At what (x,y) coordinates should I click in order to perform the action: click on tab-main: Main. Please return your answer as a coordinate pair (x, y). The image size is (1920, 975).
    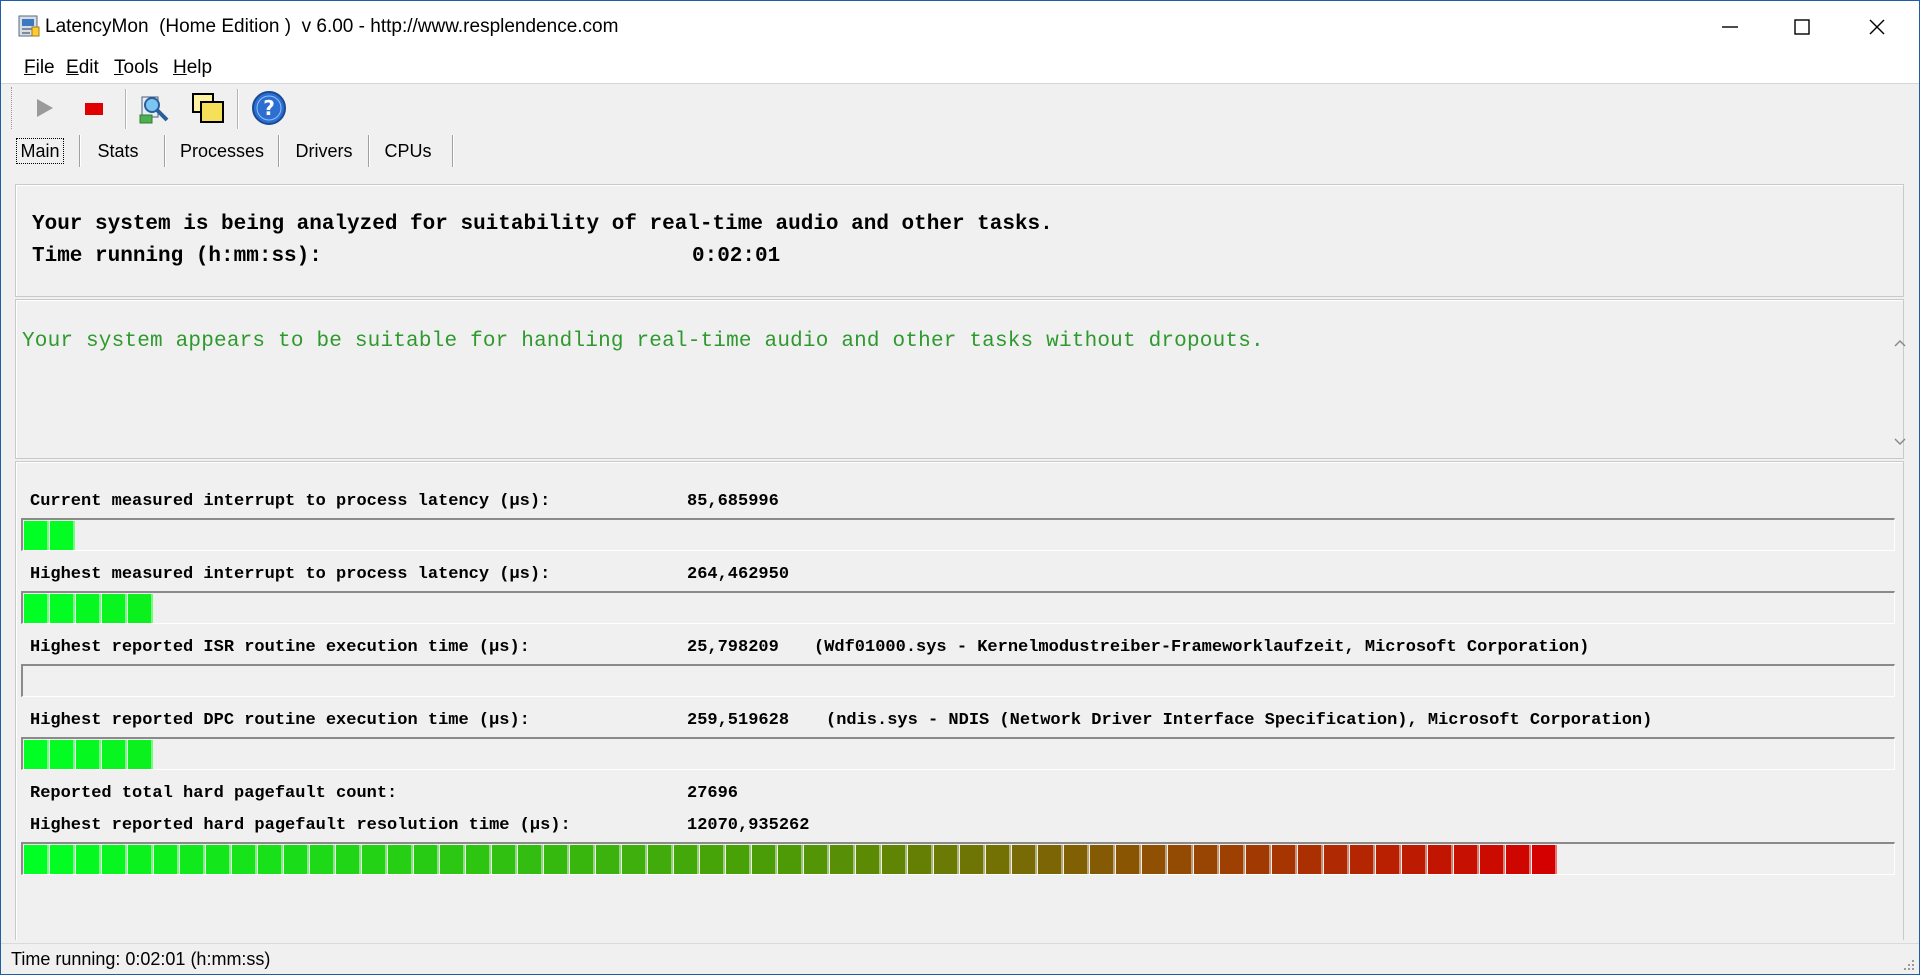
    Looking at the image, I should click on (40, 151).